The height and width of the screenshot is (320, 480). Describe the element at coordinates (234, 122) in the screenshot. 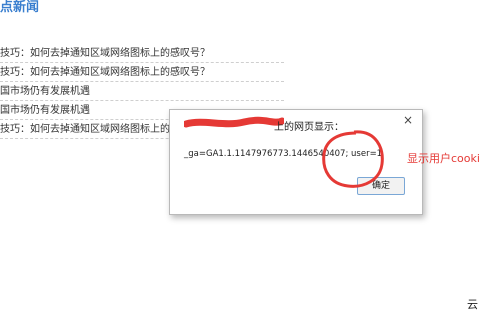

I see `redaction-scribble` at that location.